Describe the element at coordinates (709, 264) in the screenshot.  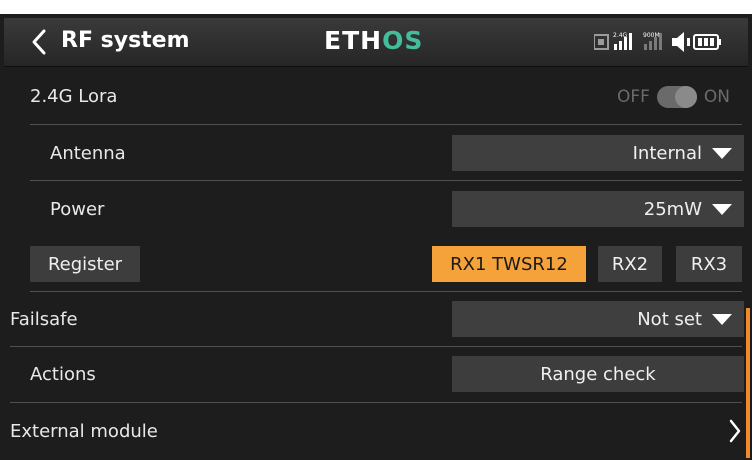
I see `rx3-button: RX3` at that location.